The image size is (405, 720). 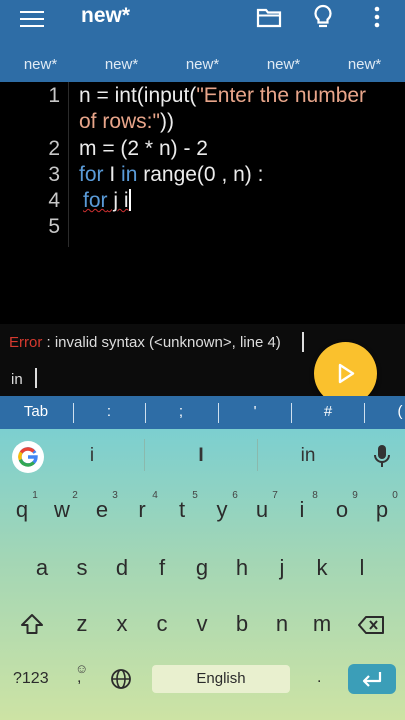 I want to click on lightbulb-icon, so click(x=323, y=17).